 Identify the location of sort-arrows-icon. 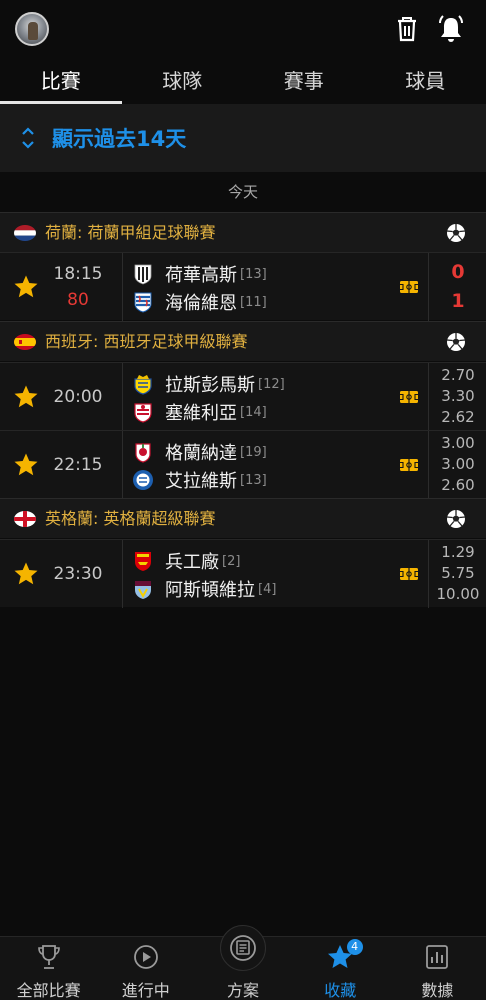
(28, 138).